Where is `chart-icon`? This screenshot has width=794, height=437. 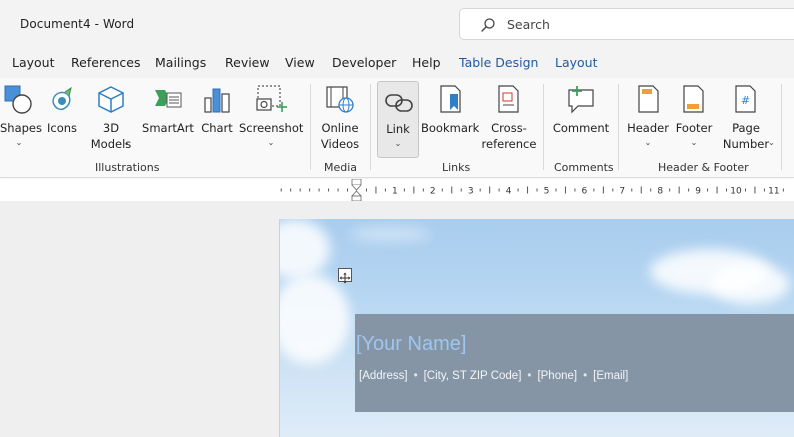
chart-icon is located at coordinates (217, 100).